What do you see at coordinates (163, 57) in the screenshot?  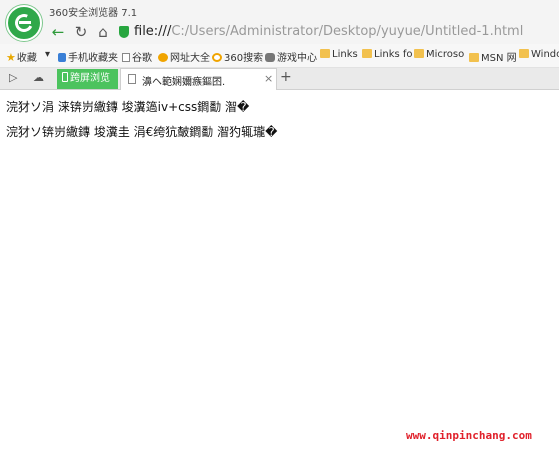 I see `grid-icon` at bounding box center [163, 57].